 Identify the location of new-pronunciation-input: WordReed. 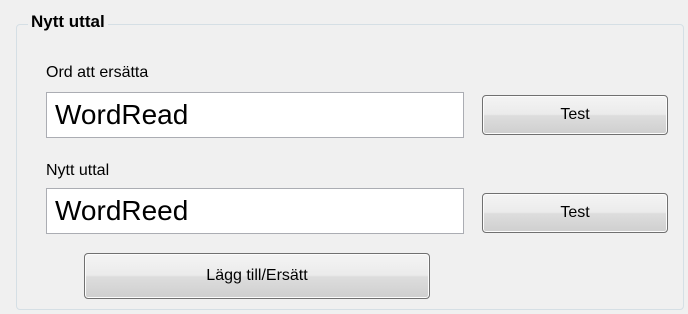
(255, 211).